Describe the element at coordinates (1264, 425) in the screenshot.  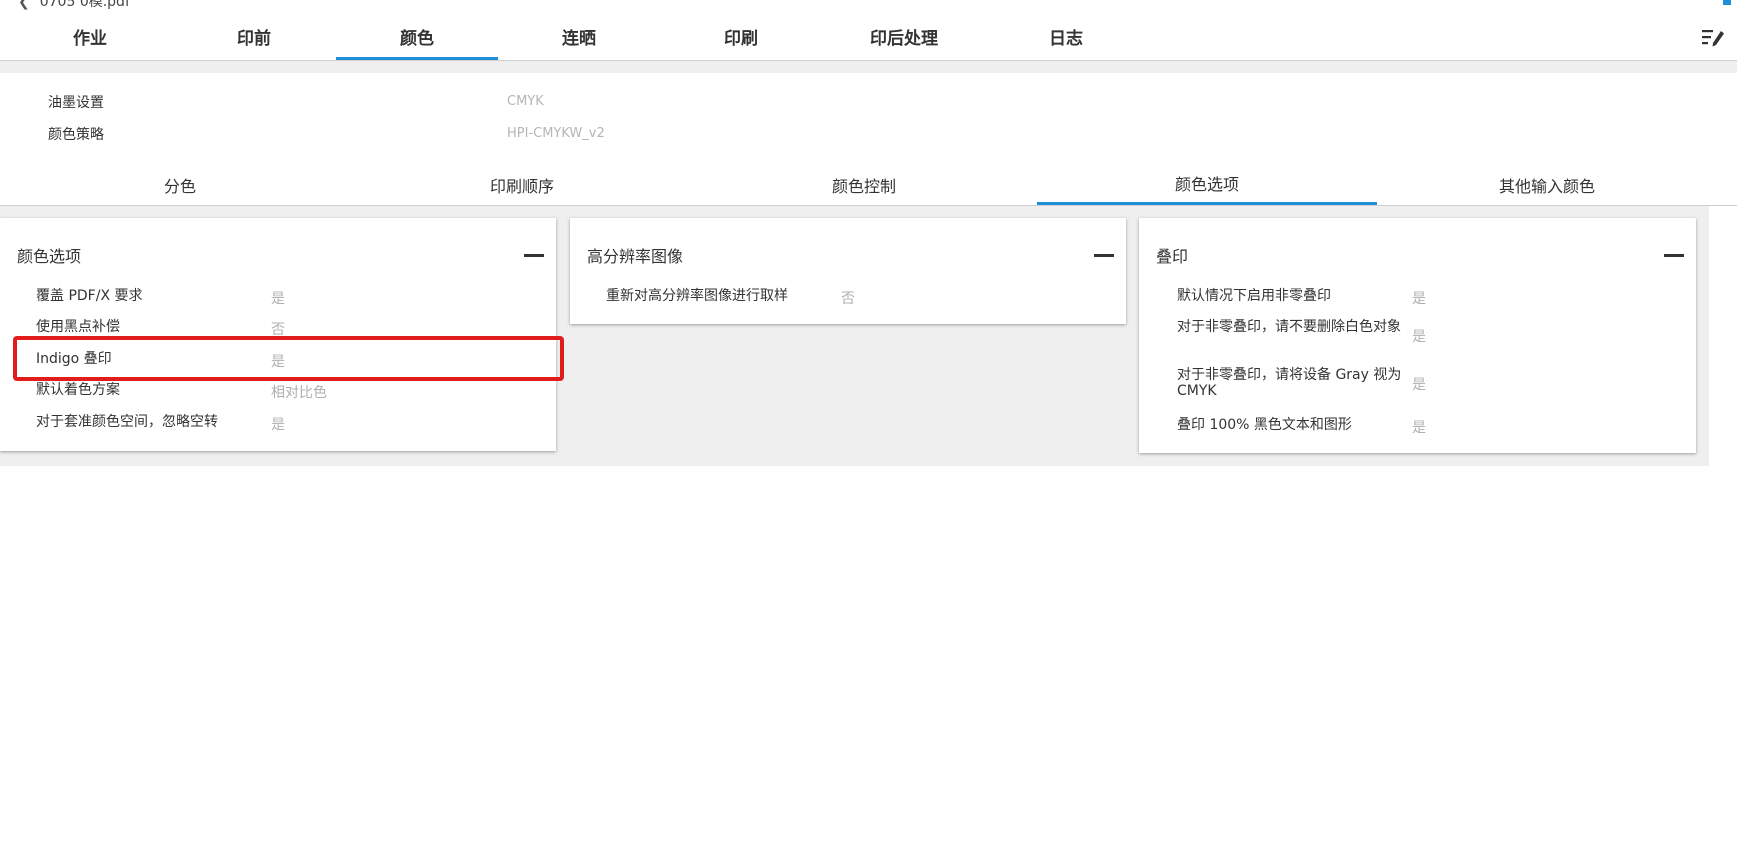
I see `row-label: 叠印 100% 黑色文本和图形` at that location.